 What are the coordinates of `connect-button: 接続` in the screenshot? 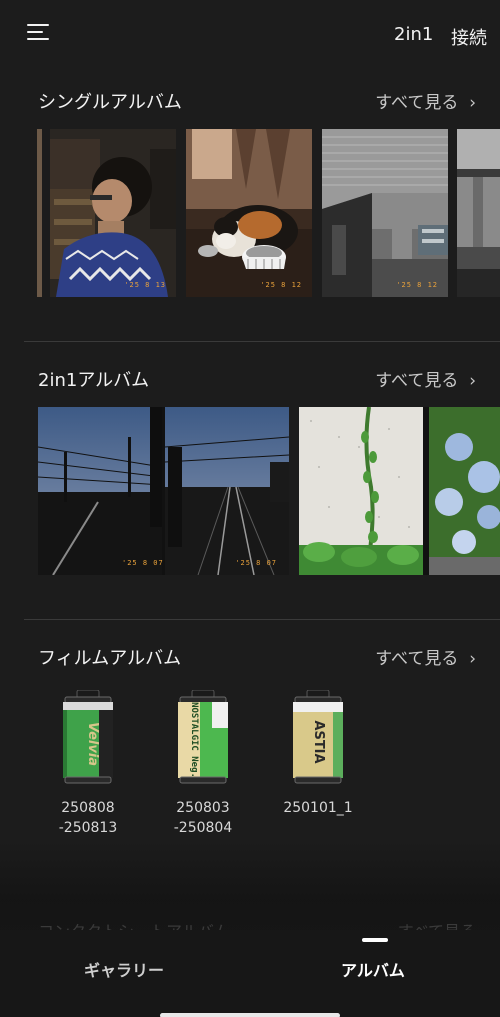 It's located at (469, 37).